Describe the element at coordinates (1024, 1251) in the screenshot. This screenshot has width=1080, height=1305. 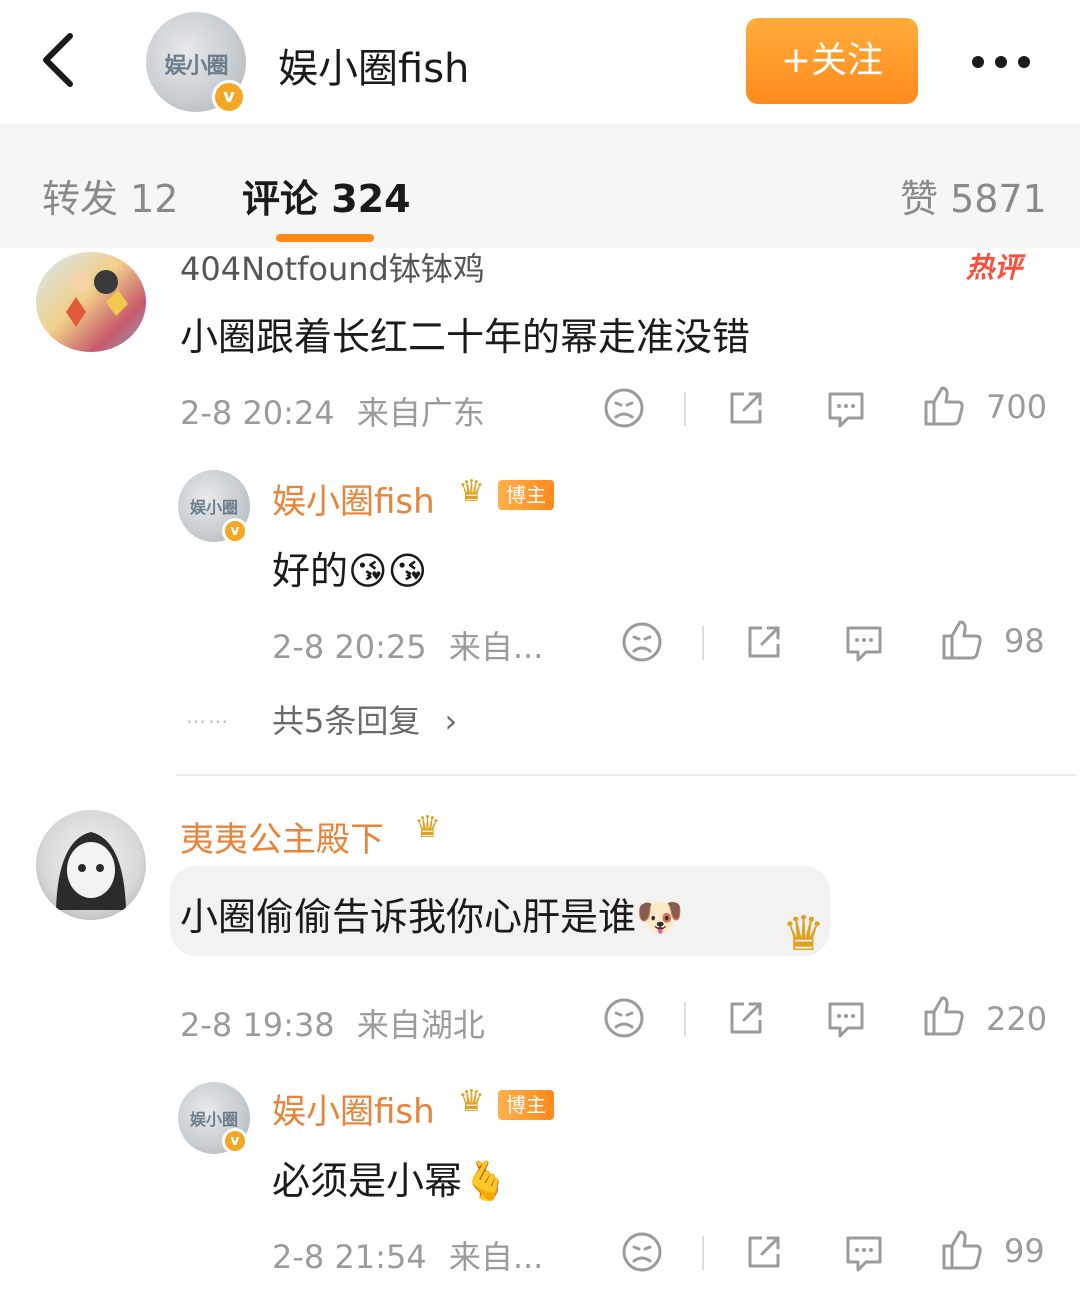
I see `like-count: 99` at that location.